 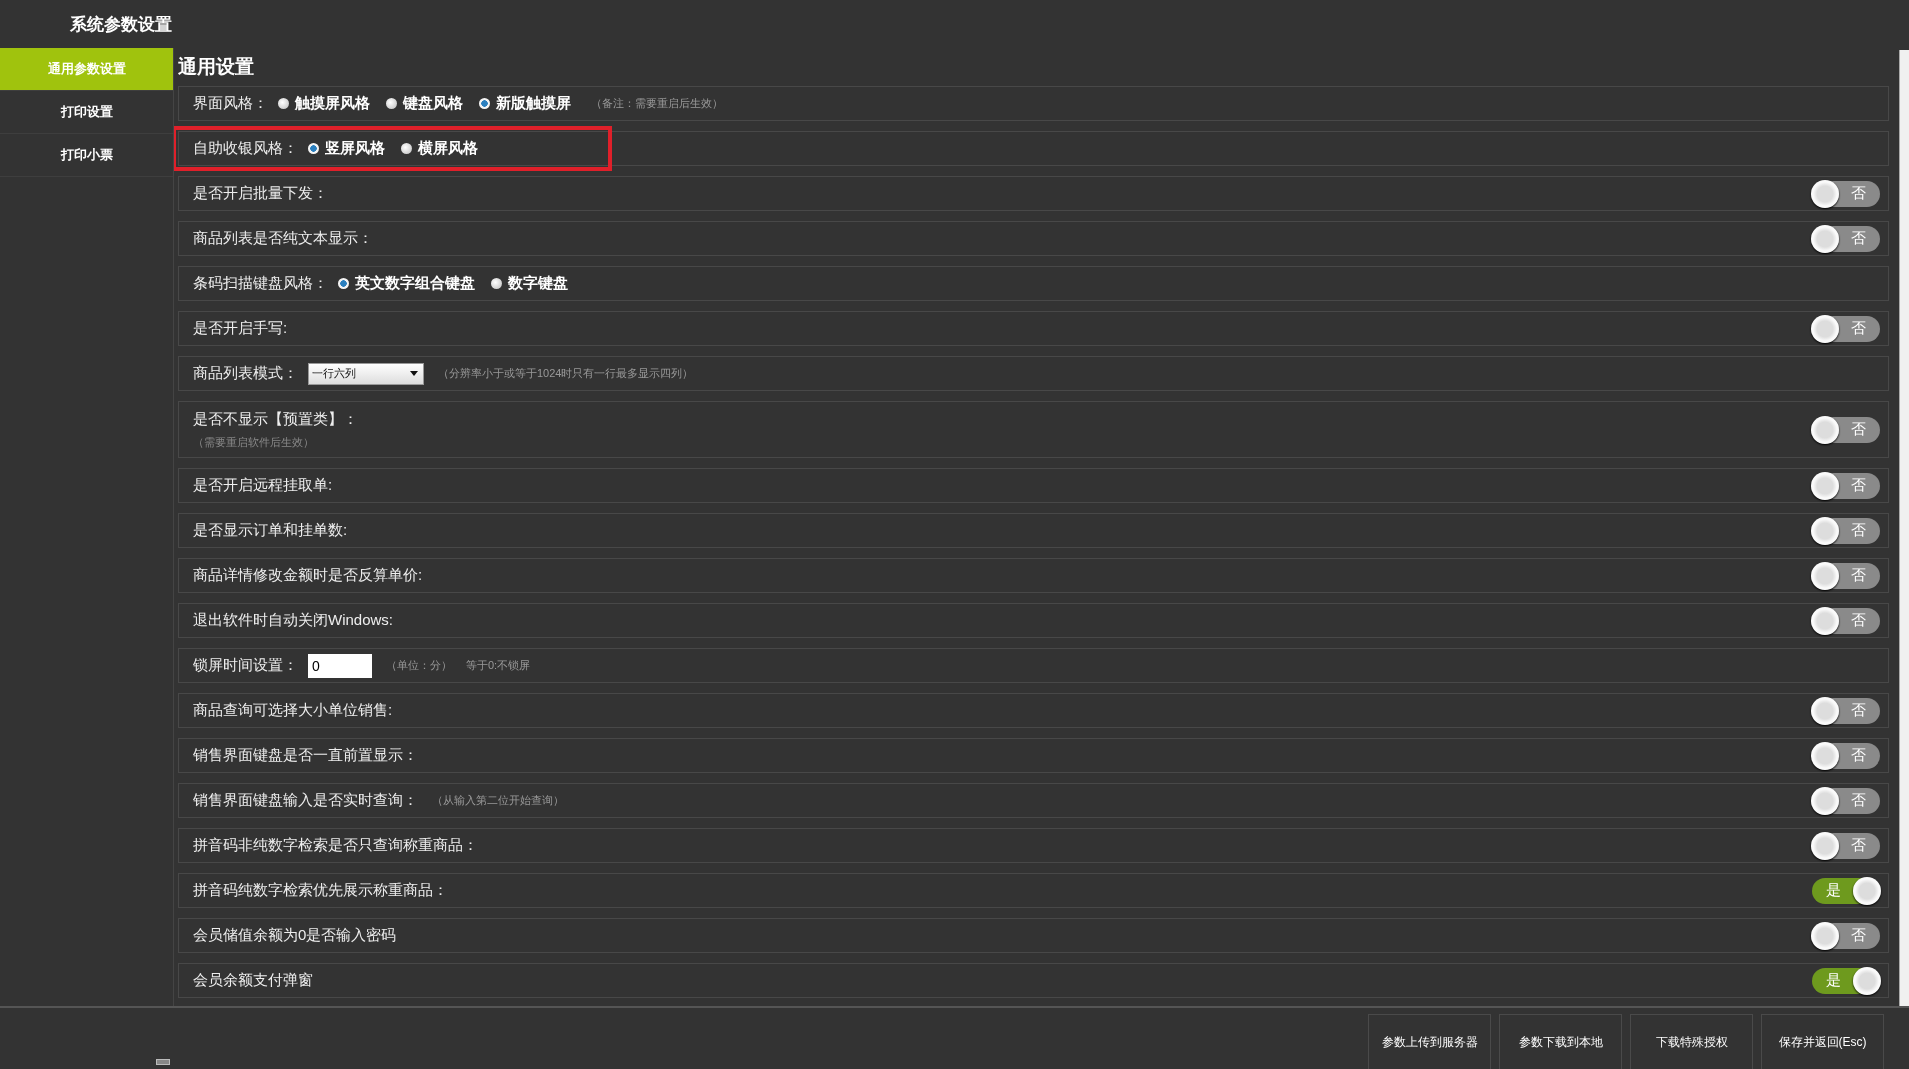 What do you see at coordinates (566, 373) in the screenshot?
I see `note: （分辨率小于或等于1024时只有一行最多显示四列）` at bounding box center [566, 373].